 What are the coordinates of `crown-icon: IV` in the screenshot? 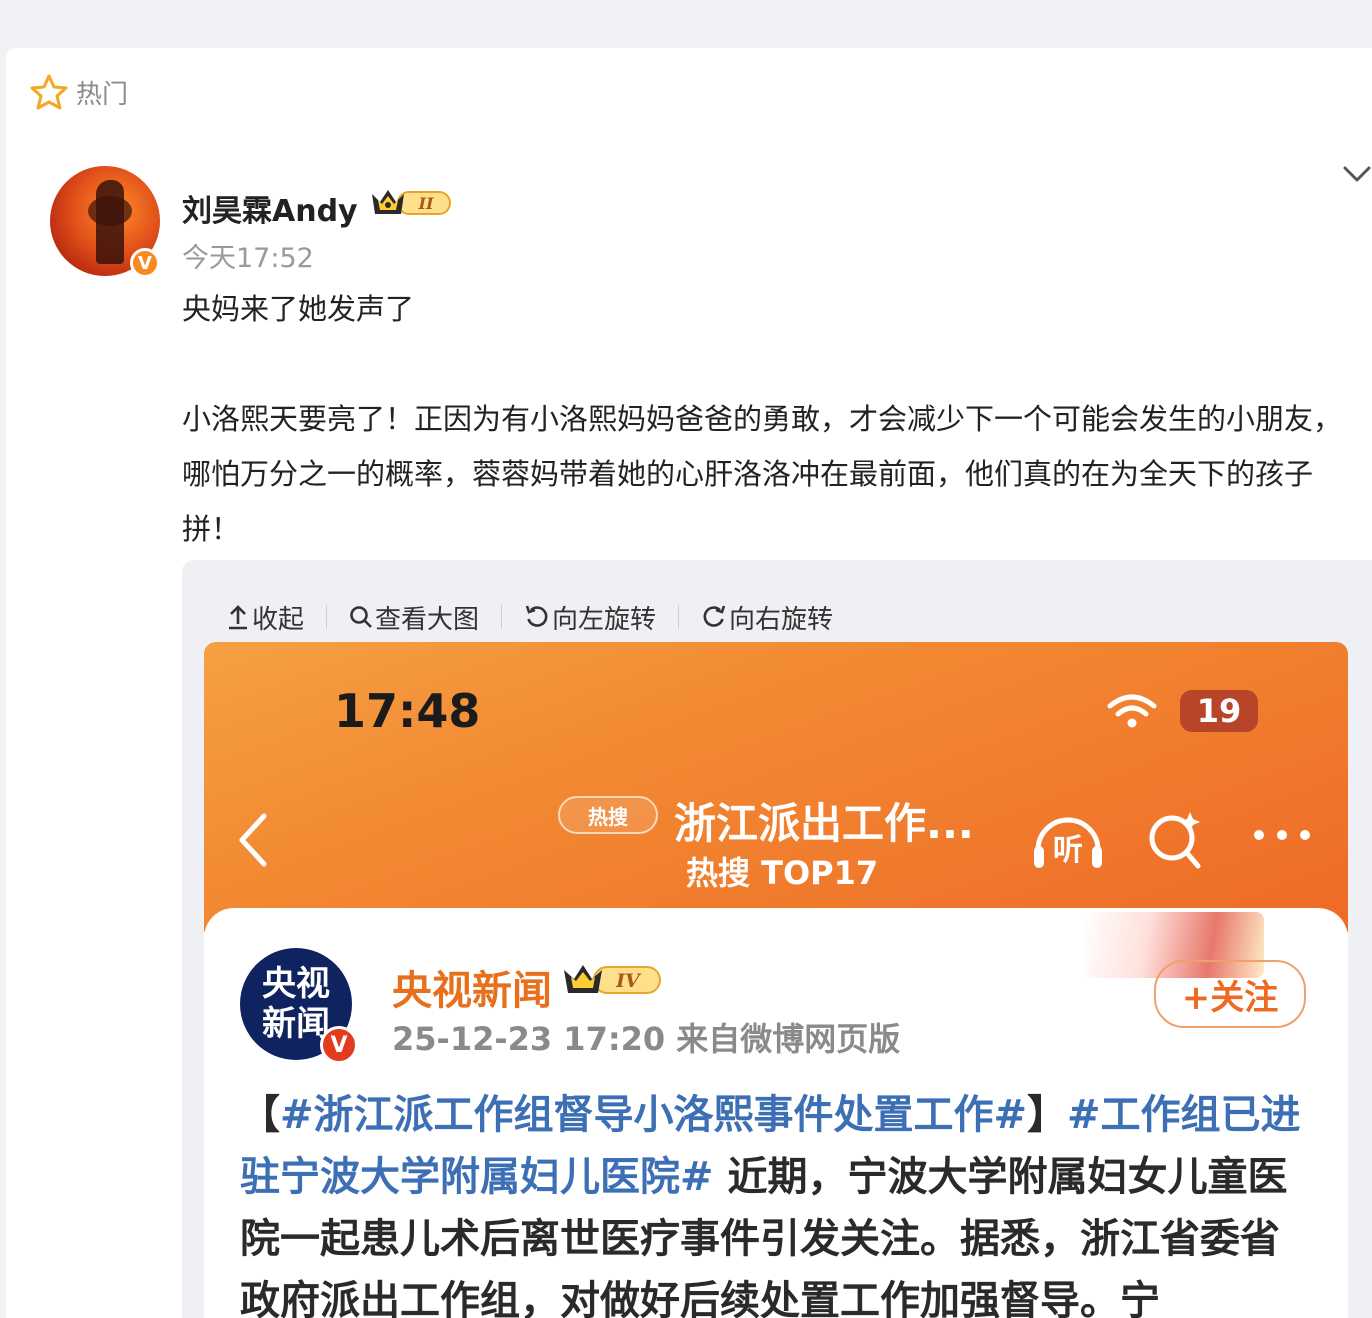 It's located at (612, 979).